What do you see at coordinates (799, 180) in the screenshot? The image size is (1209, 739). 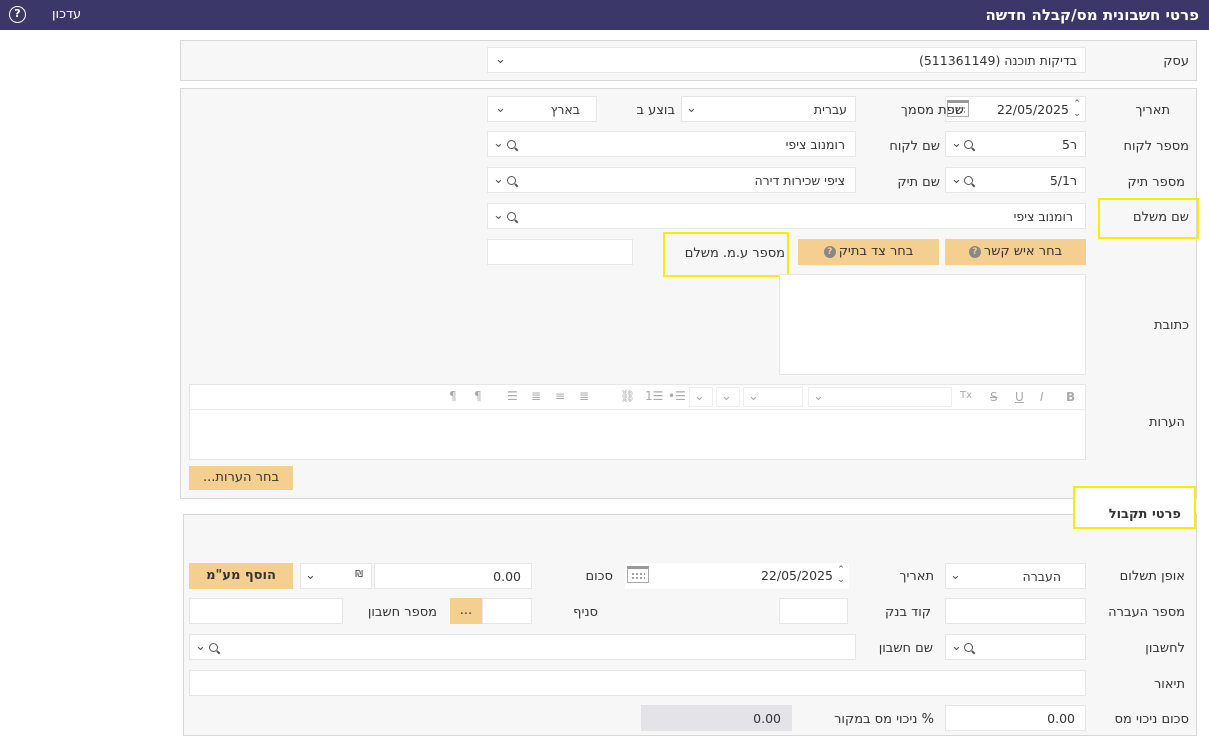 I see `file-name-value: ציפי שכירות דירה` at bounding box center [799, 180].